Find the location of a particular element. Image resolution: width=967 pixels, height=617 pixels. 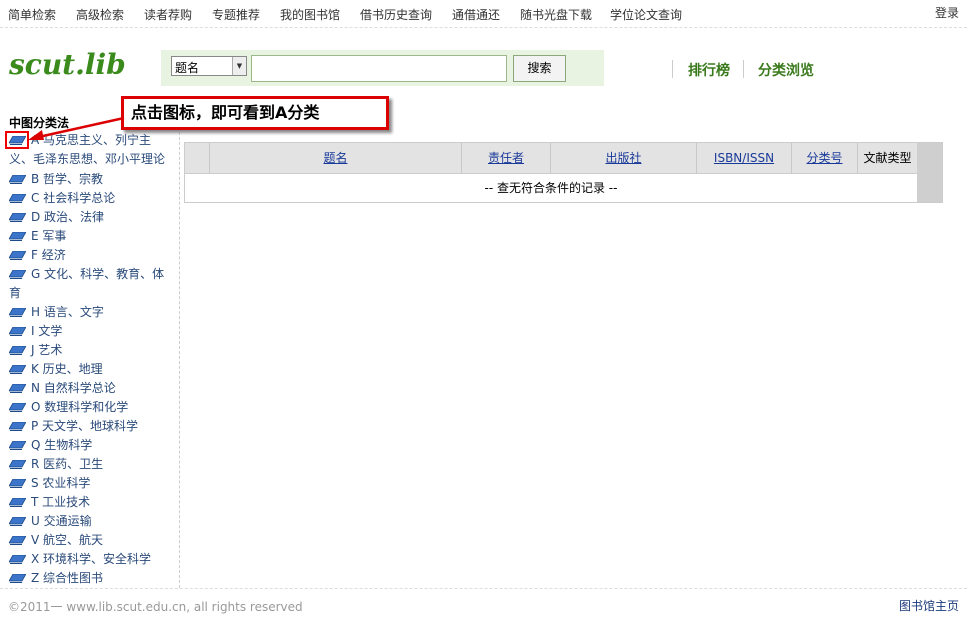

callout-annotation: 点击图标，即可看到A分类 is located at coordinates (255, 113).